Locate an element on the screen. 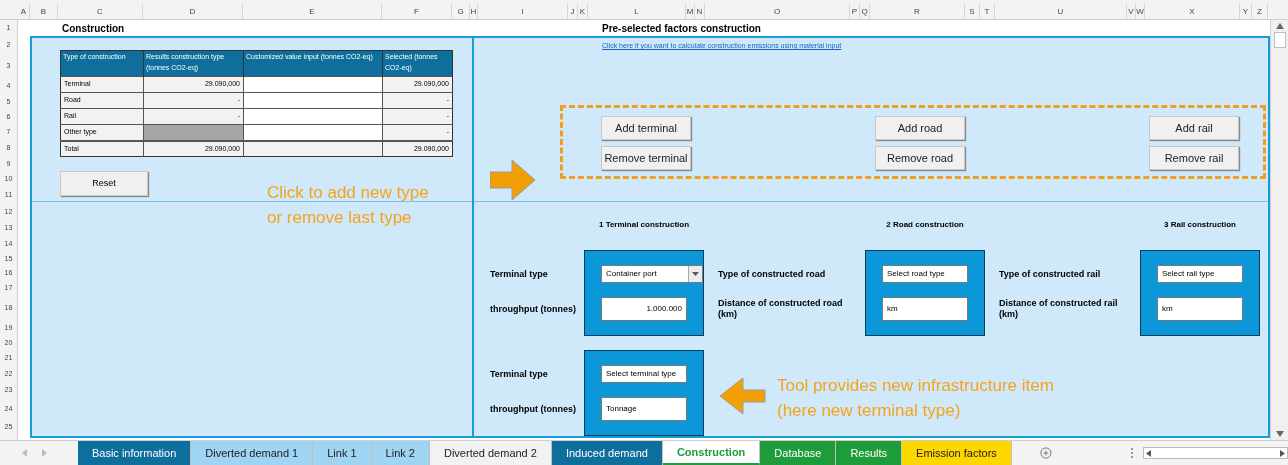 The height and width of the screenshot is (465, 1288). field-label: Type of constructed rail is located at coordinates (1050, 274).